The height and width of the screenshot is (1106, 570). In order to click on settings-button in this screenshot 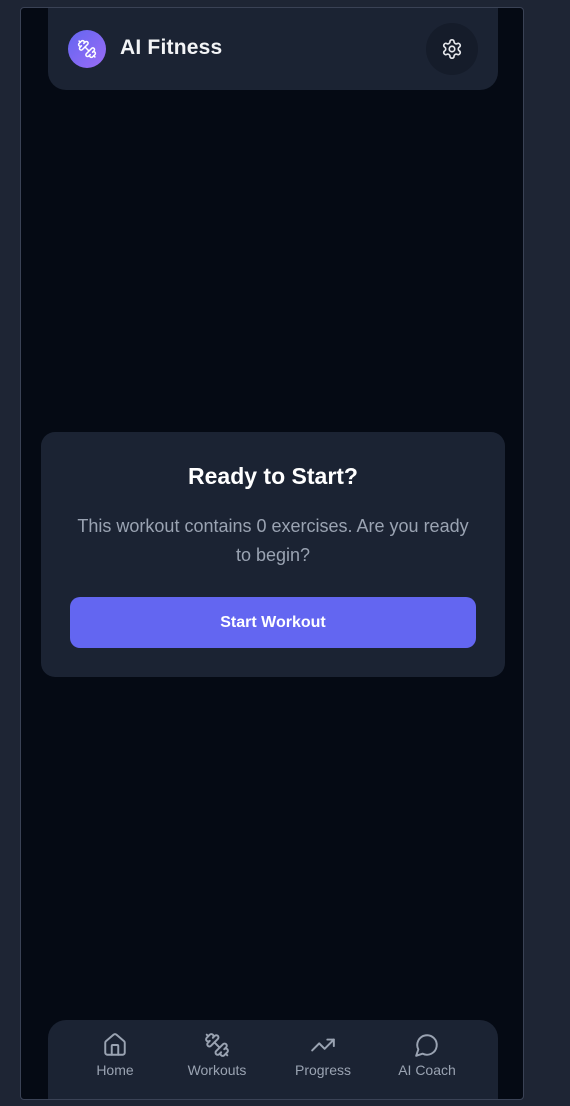, I will do `click(452, 49)`.